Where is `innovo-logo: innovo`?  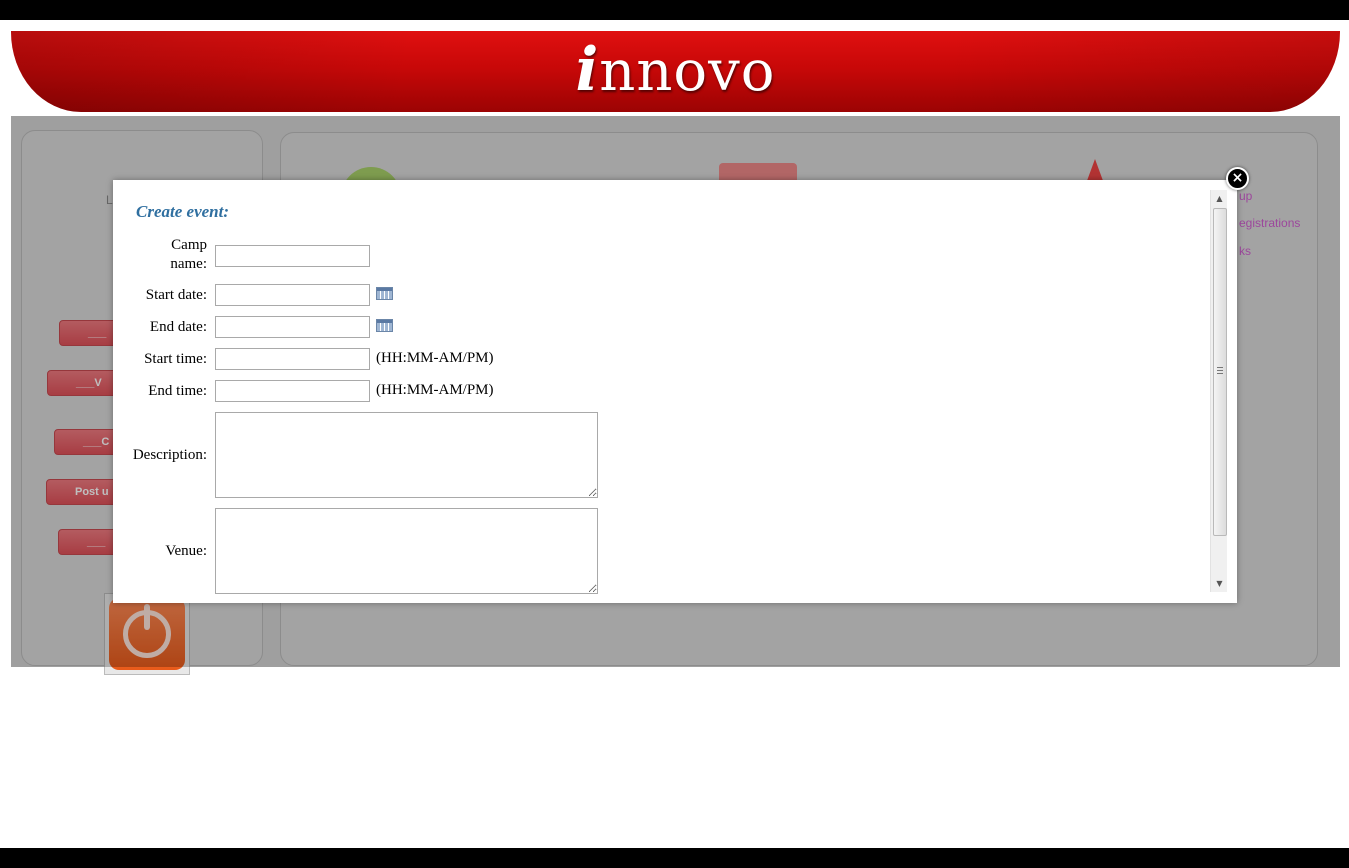 innovo-logo: innovo is located at coordinates (675, 70).